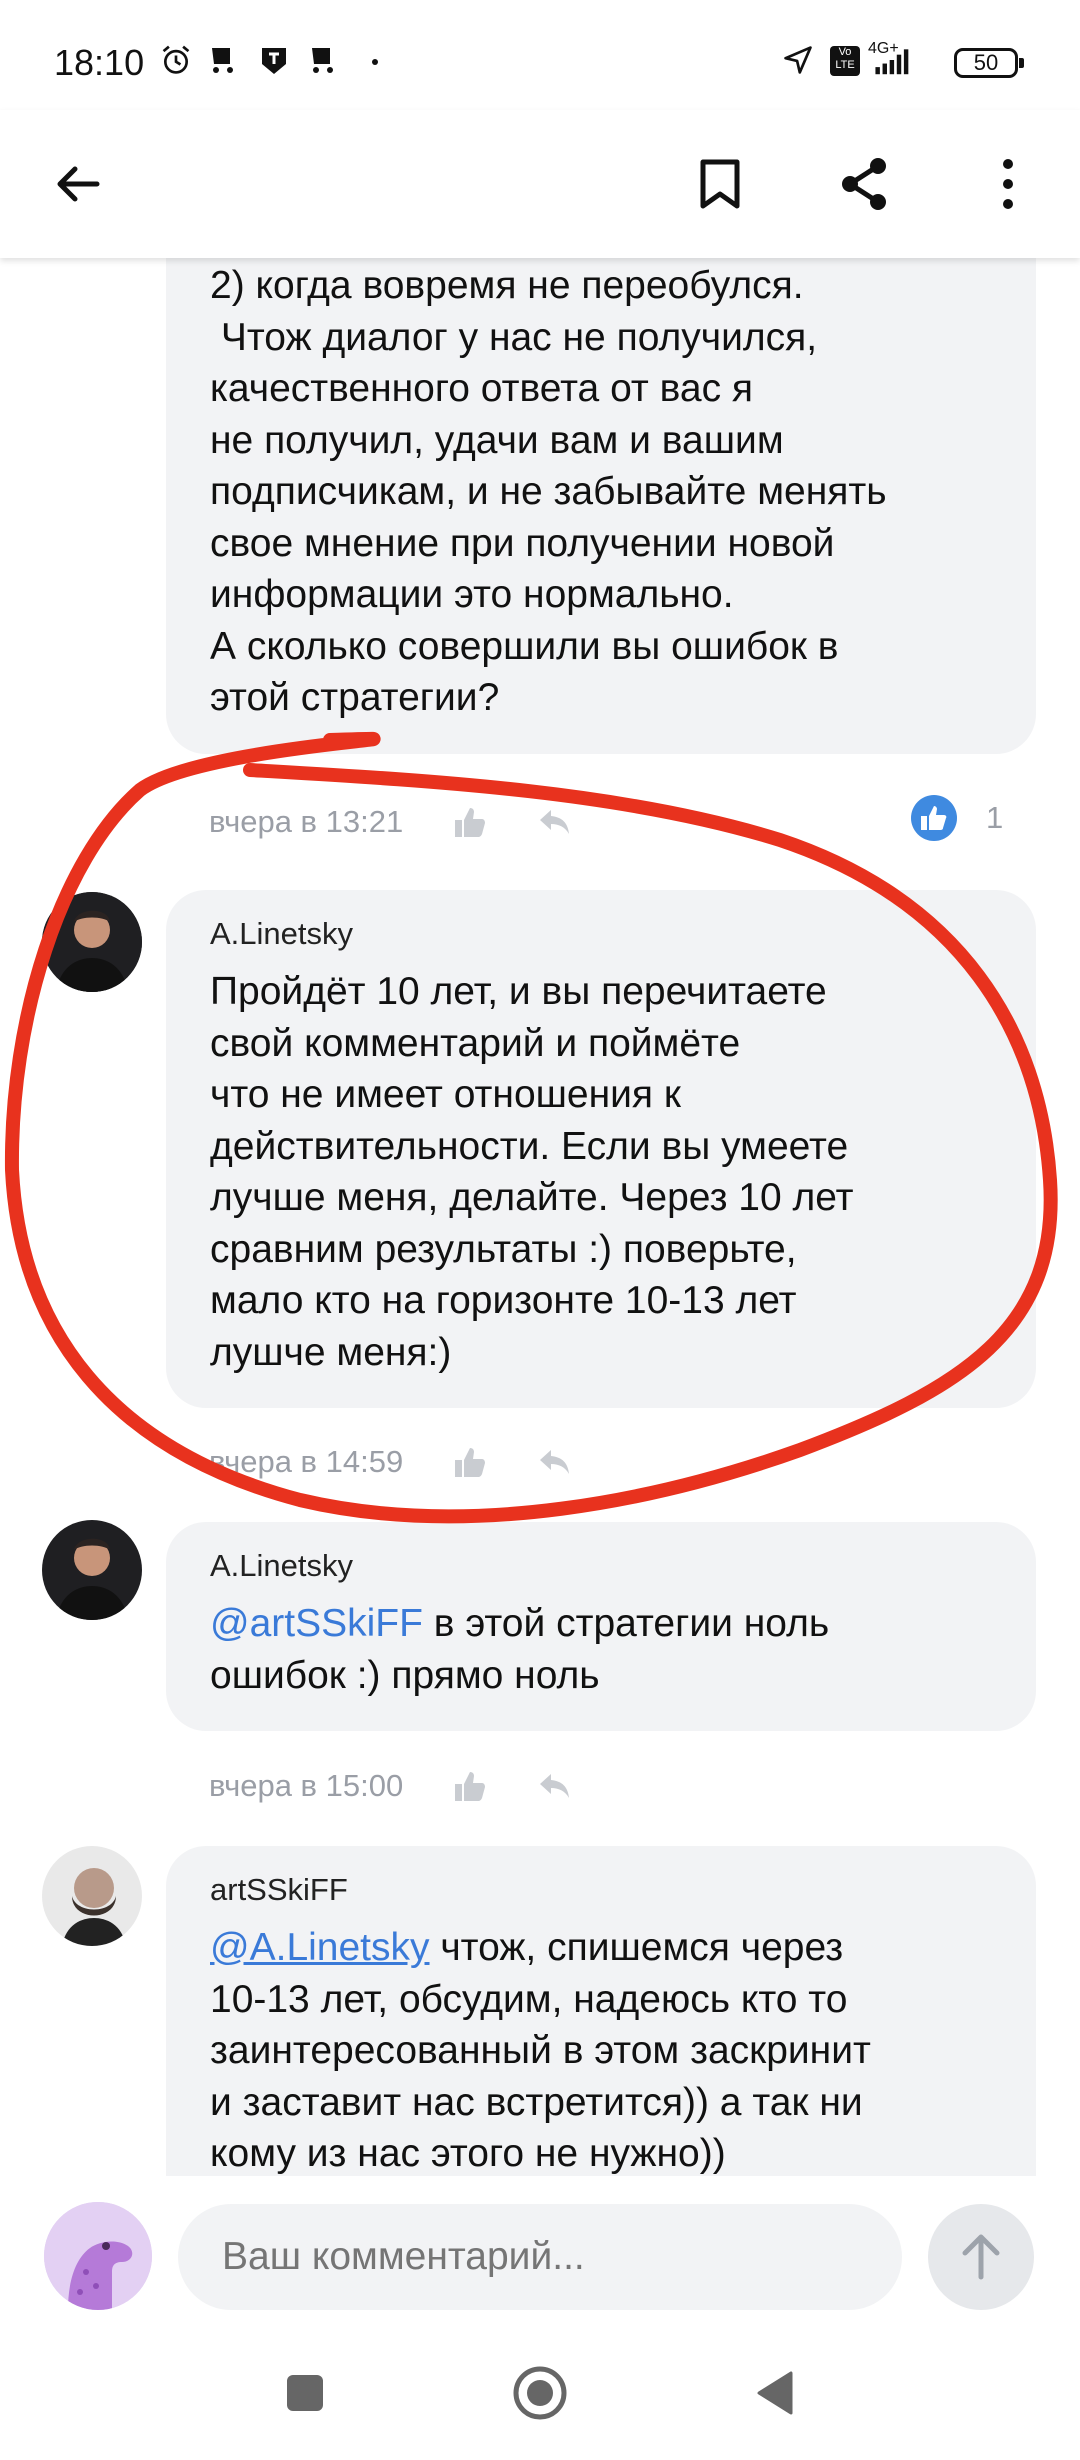 The height and width of the screenshot is (2460, 1080). Describe the element at coordinates (540, 184) in the screenshot. I see `app-bar` at that location.